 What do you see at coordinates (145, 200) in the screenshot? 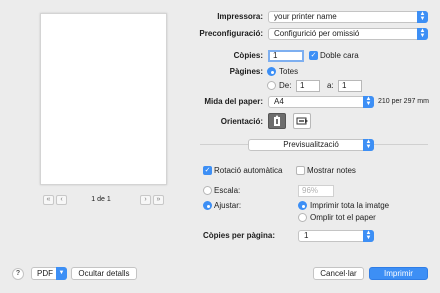
I see `next-page-button: ›` at bounding box center [145, 200].